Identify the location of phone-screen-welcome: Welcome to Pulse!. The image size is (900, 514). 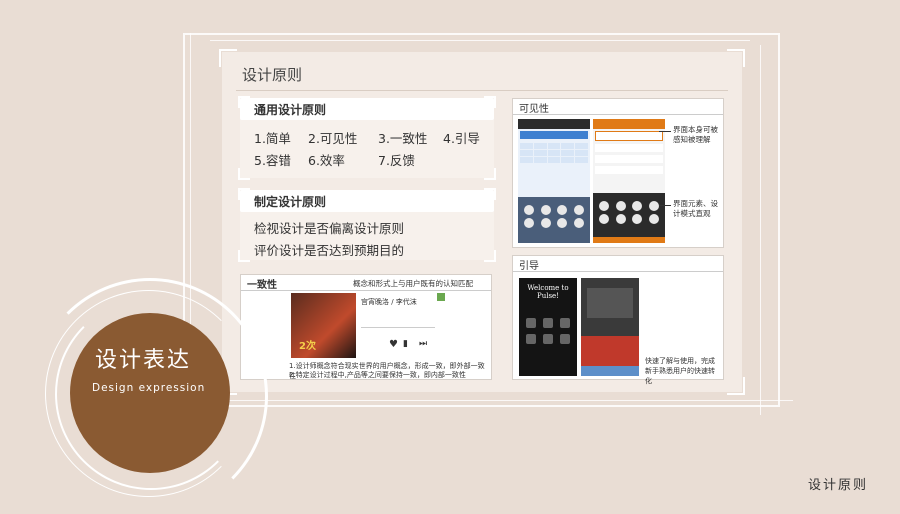
(548, 327).